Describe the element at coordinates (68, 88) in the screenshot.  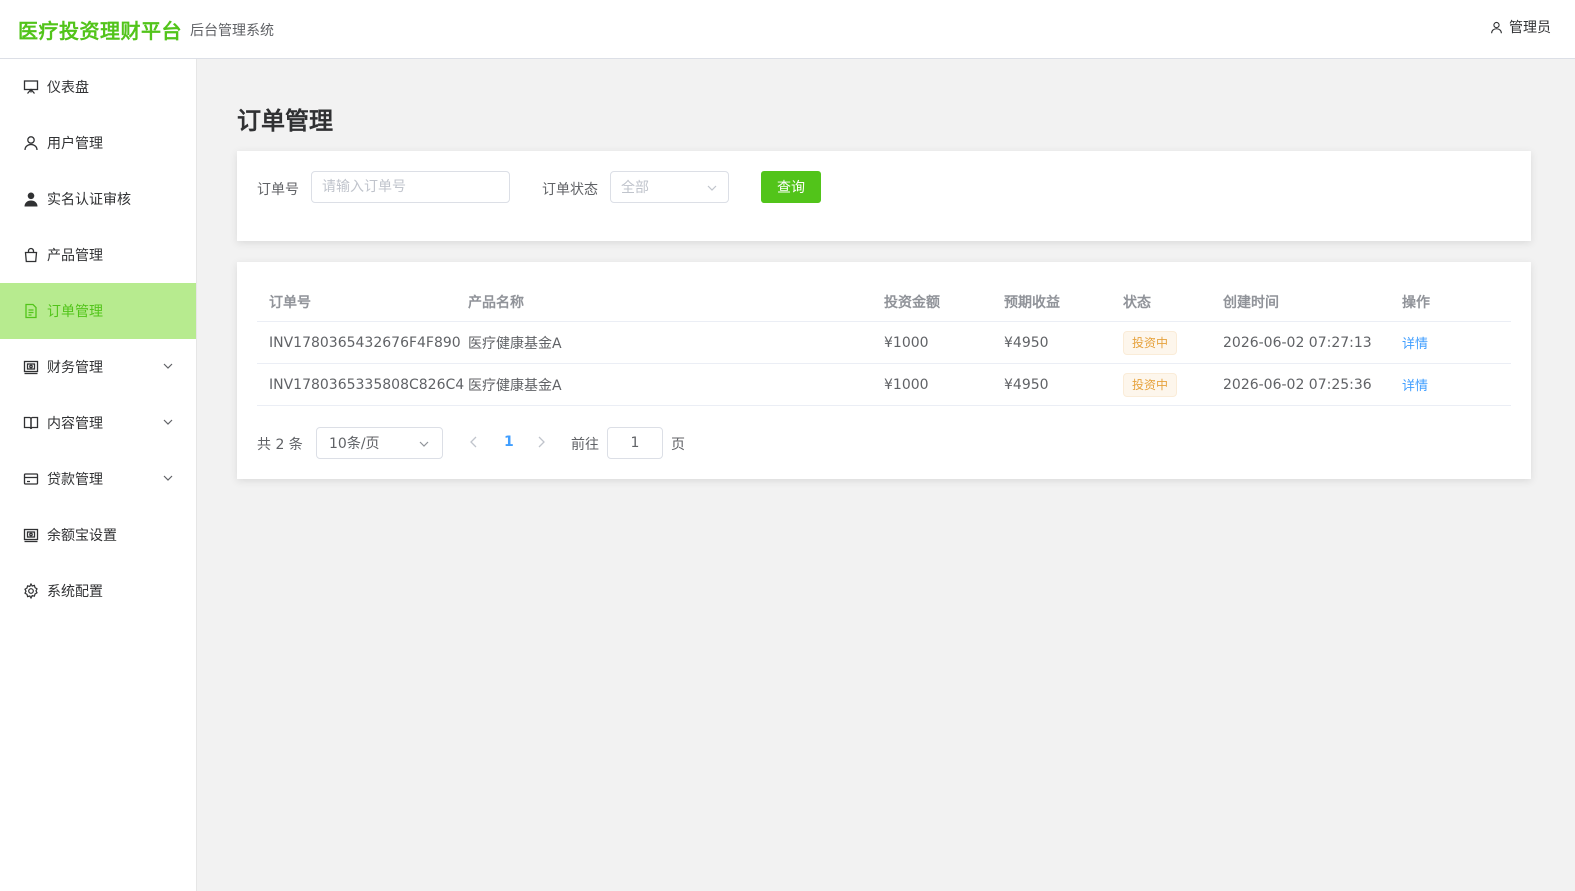
I see `sidebar-item-label: 仪表盘` at that location.